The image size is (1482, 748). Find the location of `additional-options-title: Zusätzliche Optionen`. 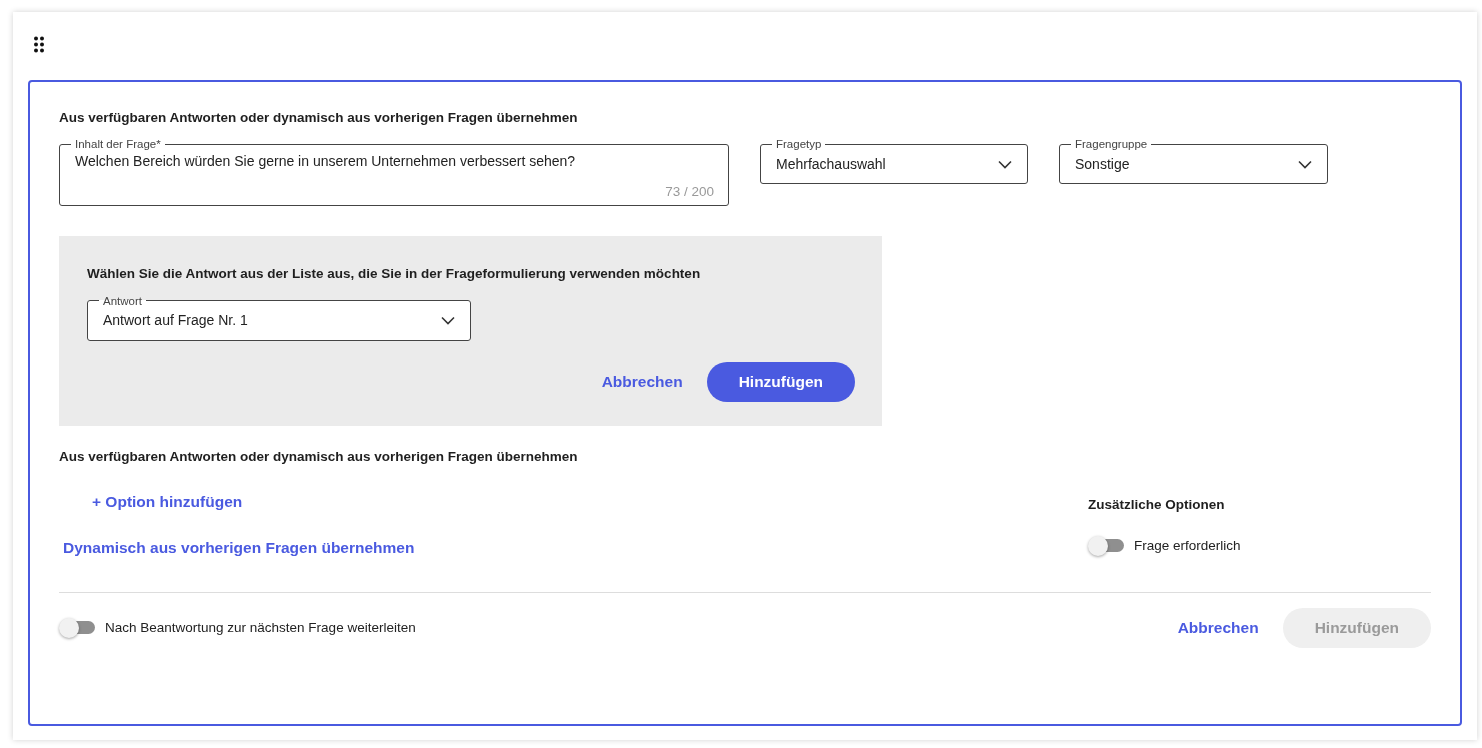

additional-options-title: Zusätzliche Optionen is located at coordinates (1157, 505).